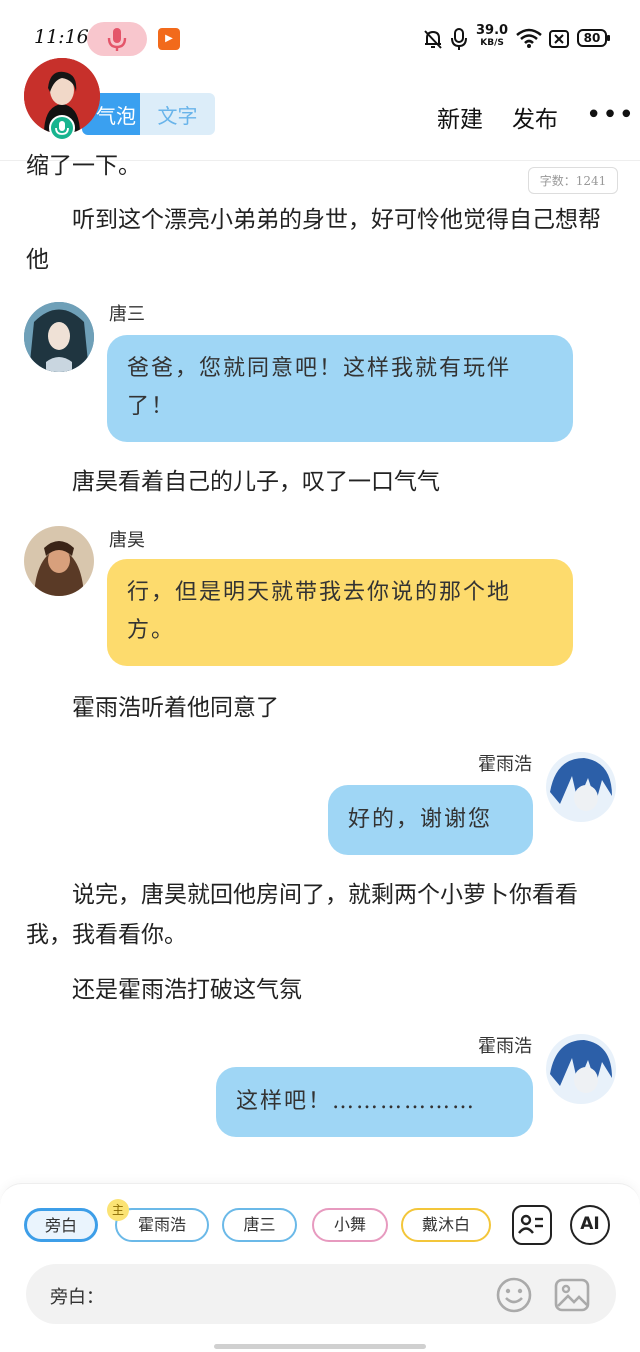  I want to click on battery-indicator: 80, so click(593, 38).